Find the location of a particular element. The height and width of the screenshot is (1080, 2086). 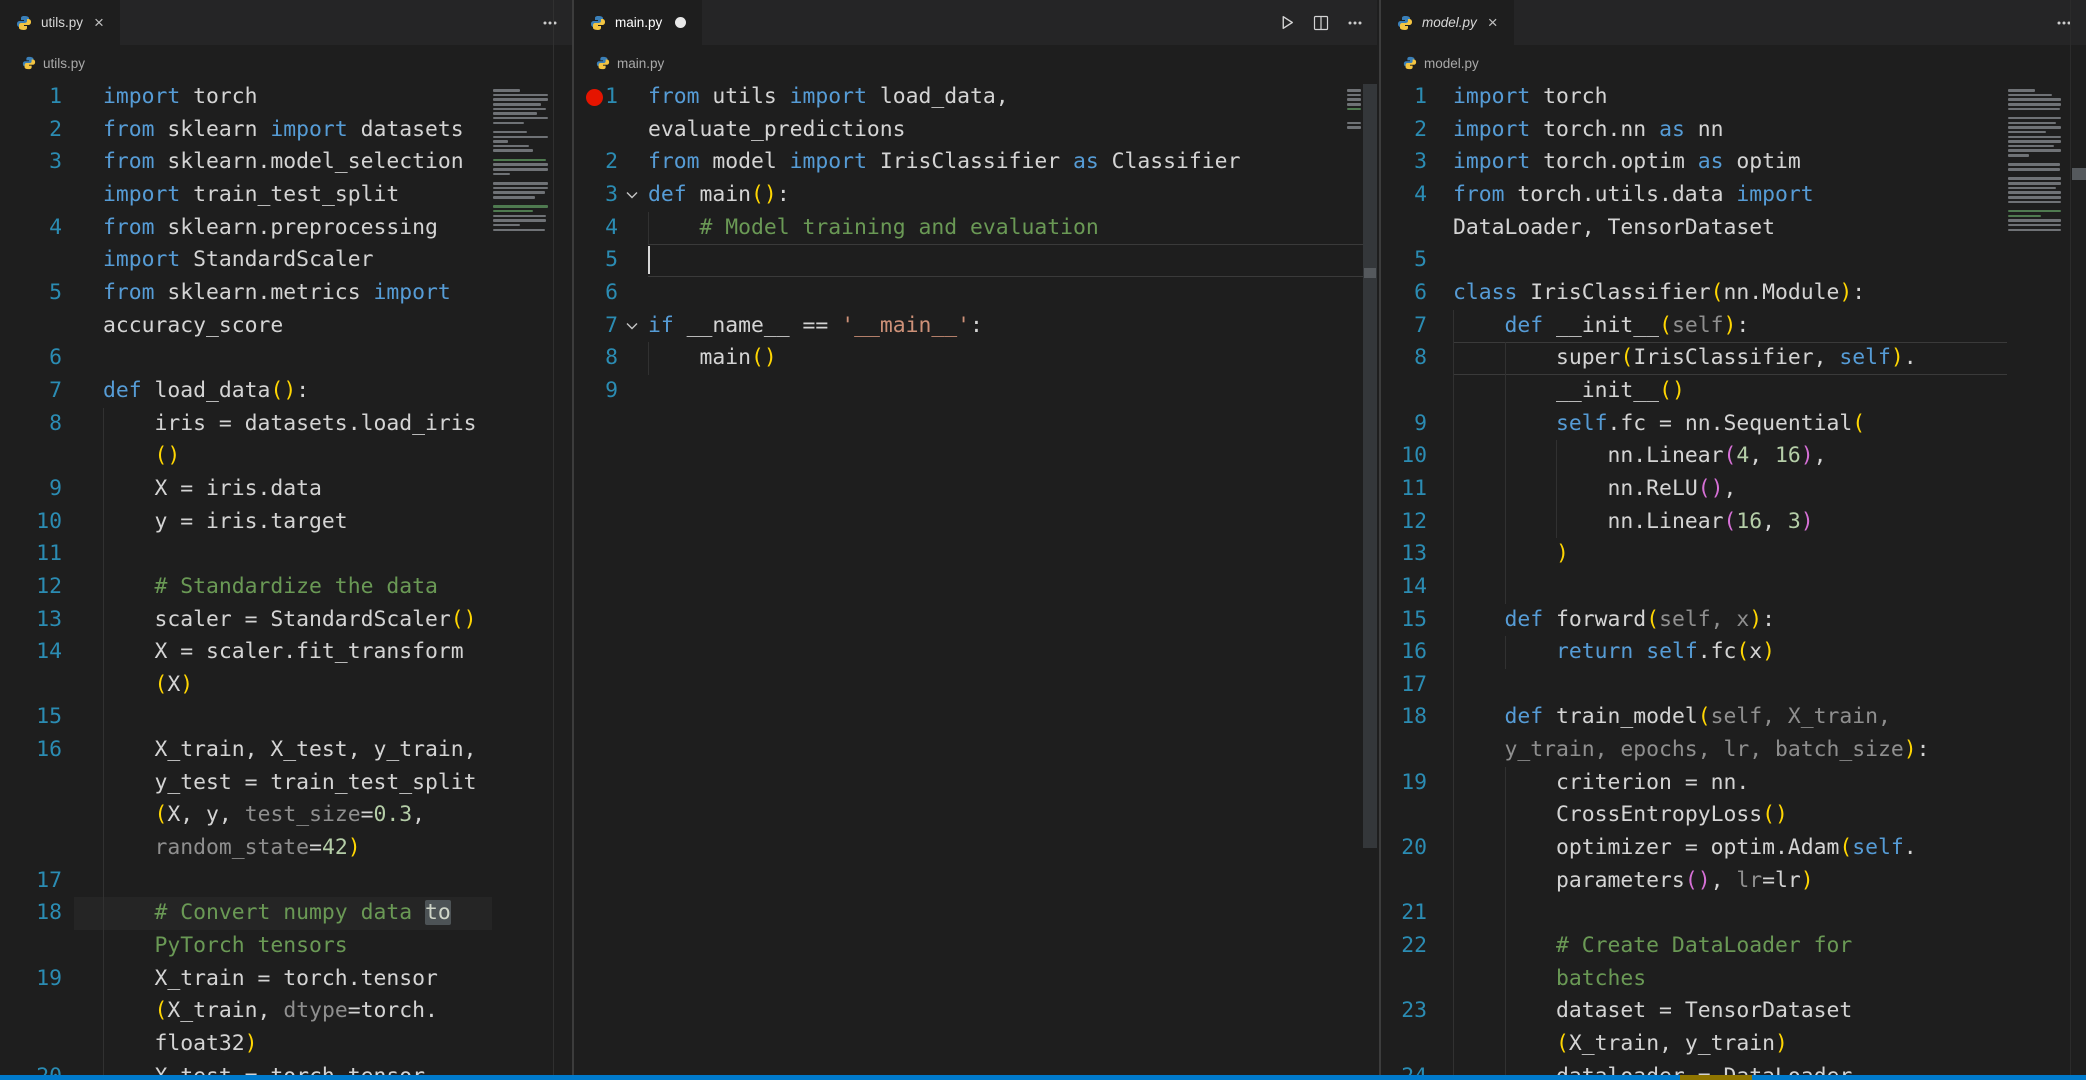

code-line: 7 def load_data(): is located at coordinates (286, 391).